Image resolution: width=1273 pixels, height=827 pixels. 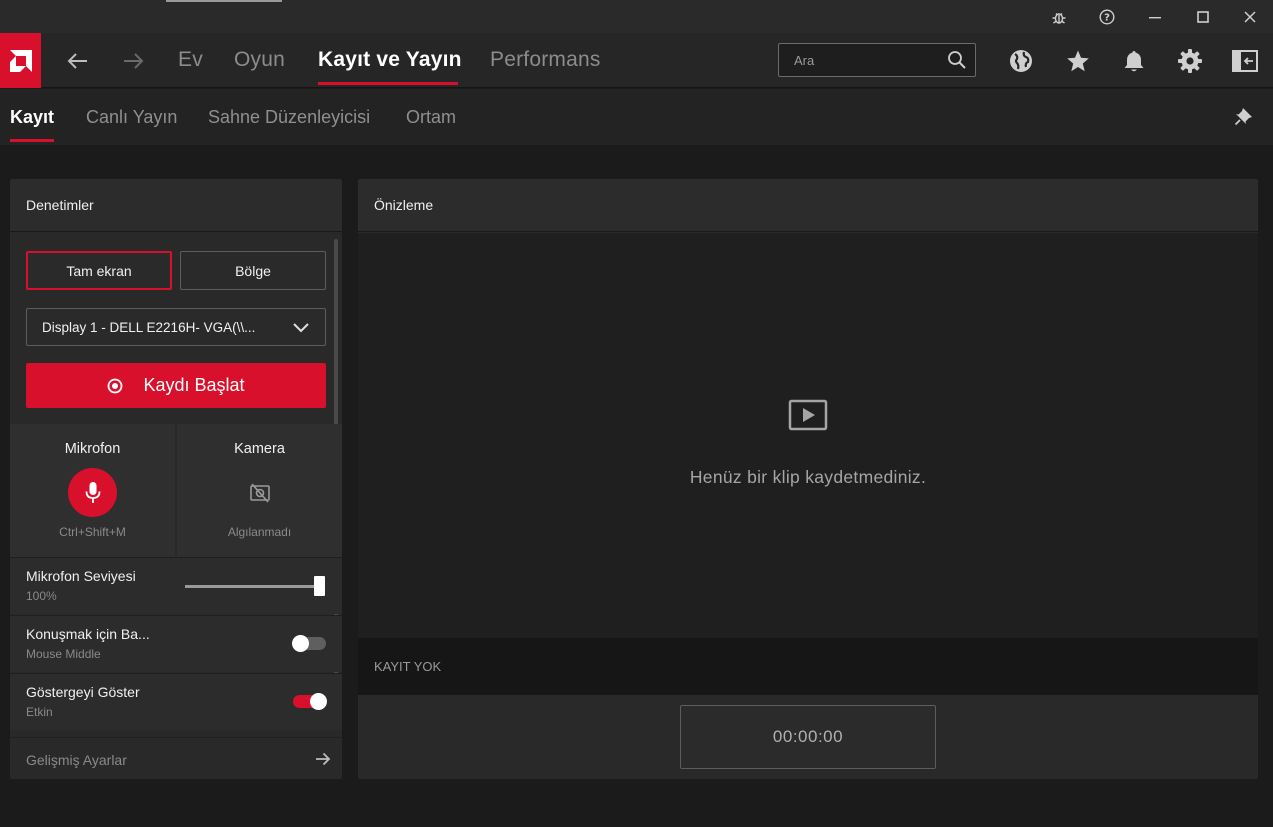 I want to click on empty-clips-message: Henüz bir klip kaydetmediniz., so click(x=808, y=477).